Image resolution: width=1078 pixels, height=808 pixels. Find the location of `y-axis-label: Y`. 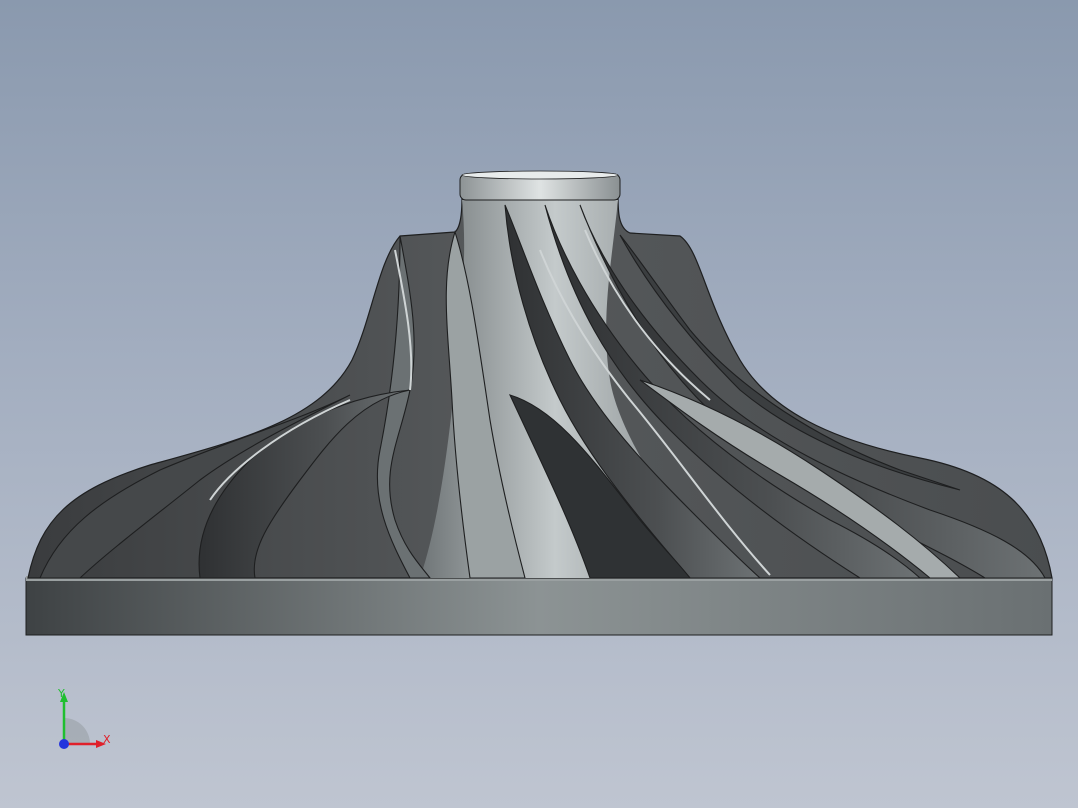

y-axis-label: Y is located at coordinates (61, 693).